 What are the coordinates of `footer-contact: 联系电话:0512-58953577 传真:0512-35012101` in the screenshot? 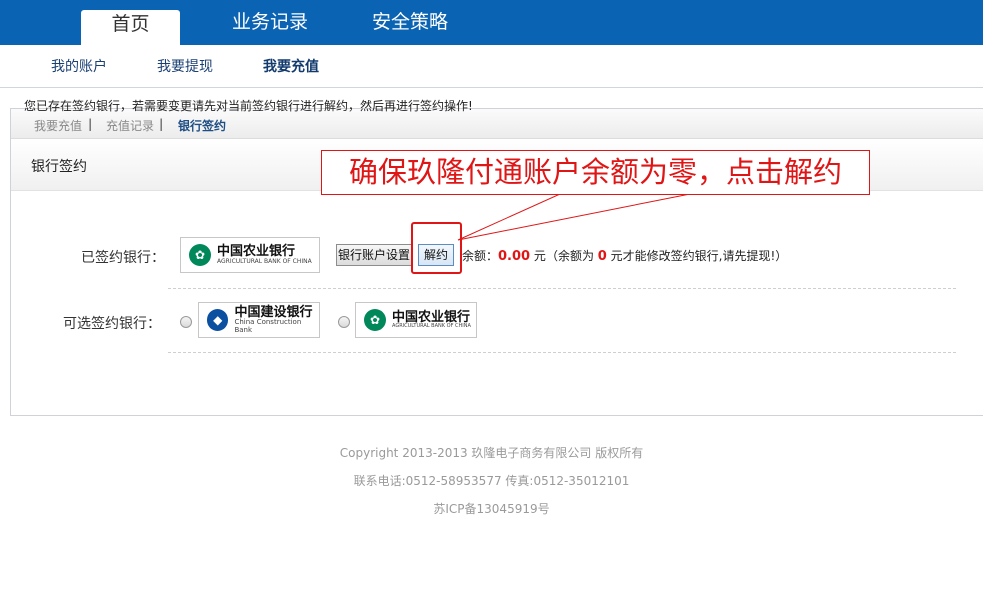 It's located at (491, 481).